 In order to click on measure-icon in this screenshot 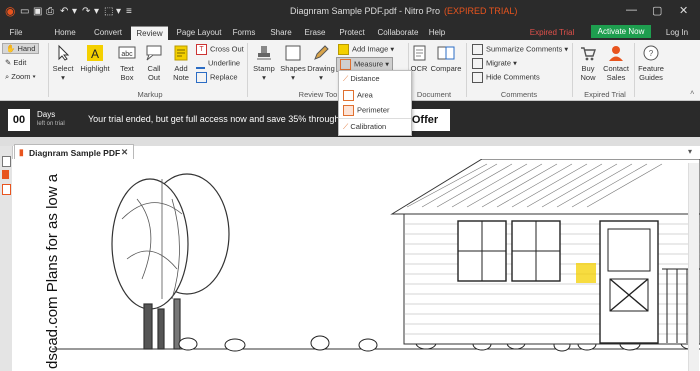, I will do `click(345, 64)`.